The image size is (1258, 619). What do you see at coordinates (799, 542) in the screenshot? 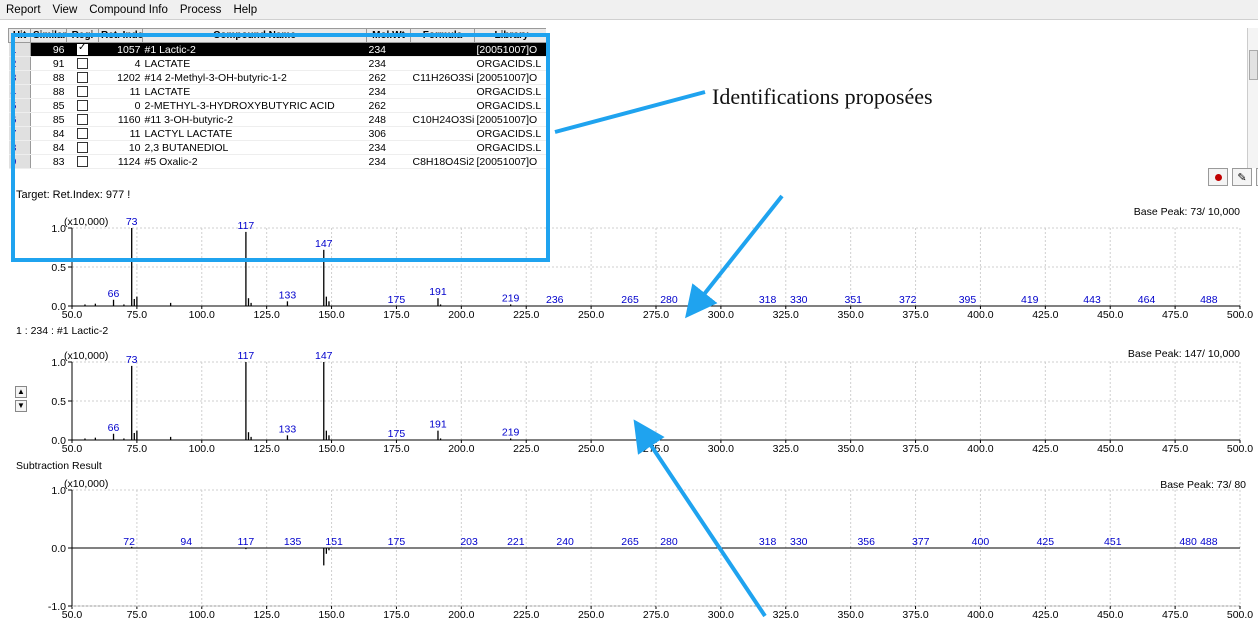
I see `peak-label: 330` at bounding box center [799, 542].